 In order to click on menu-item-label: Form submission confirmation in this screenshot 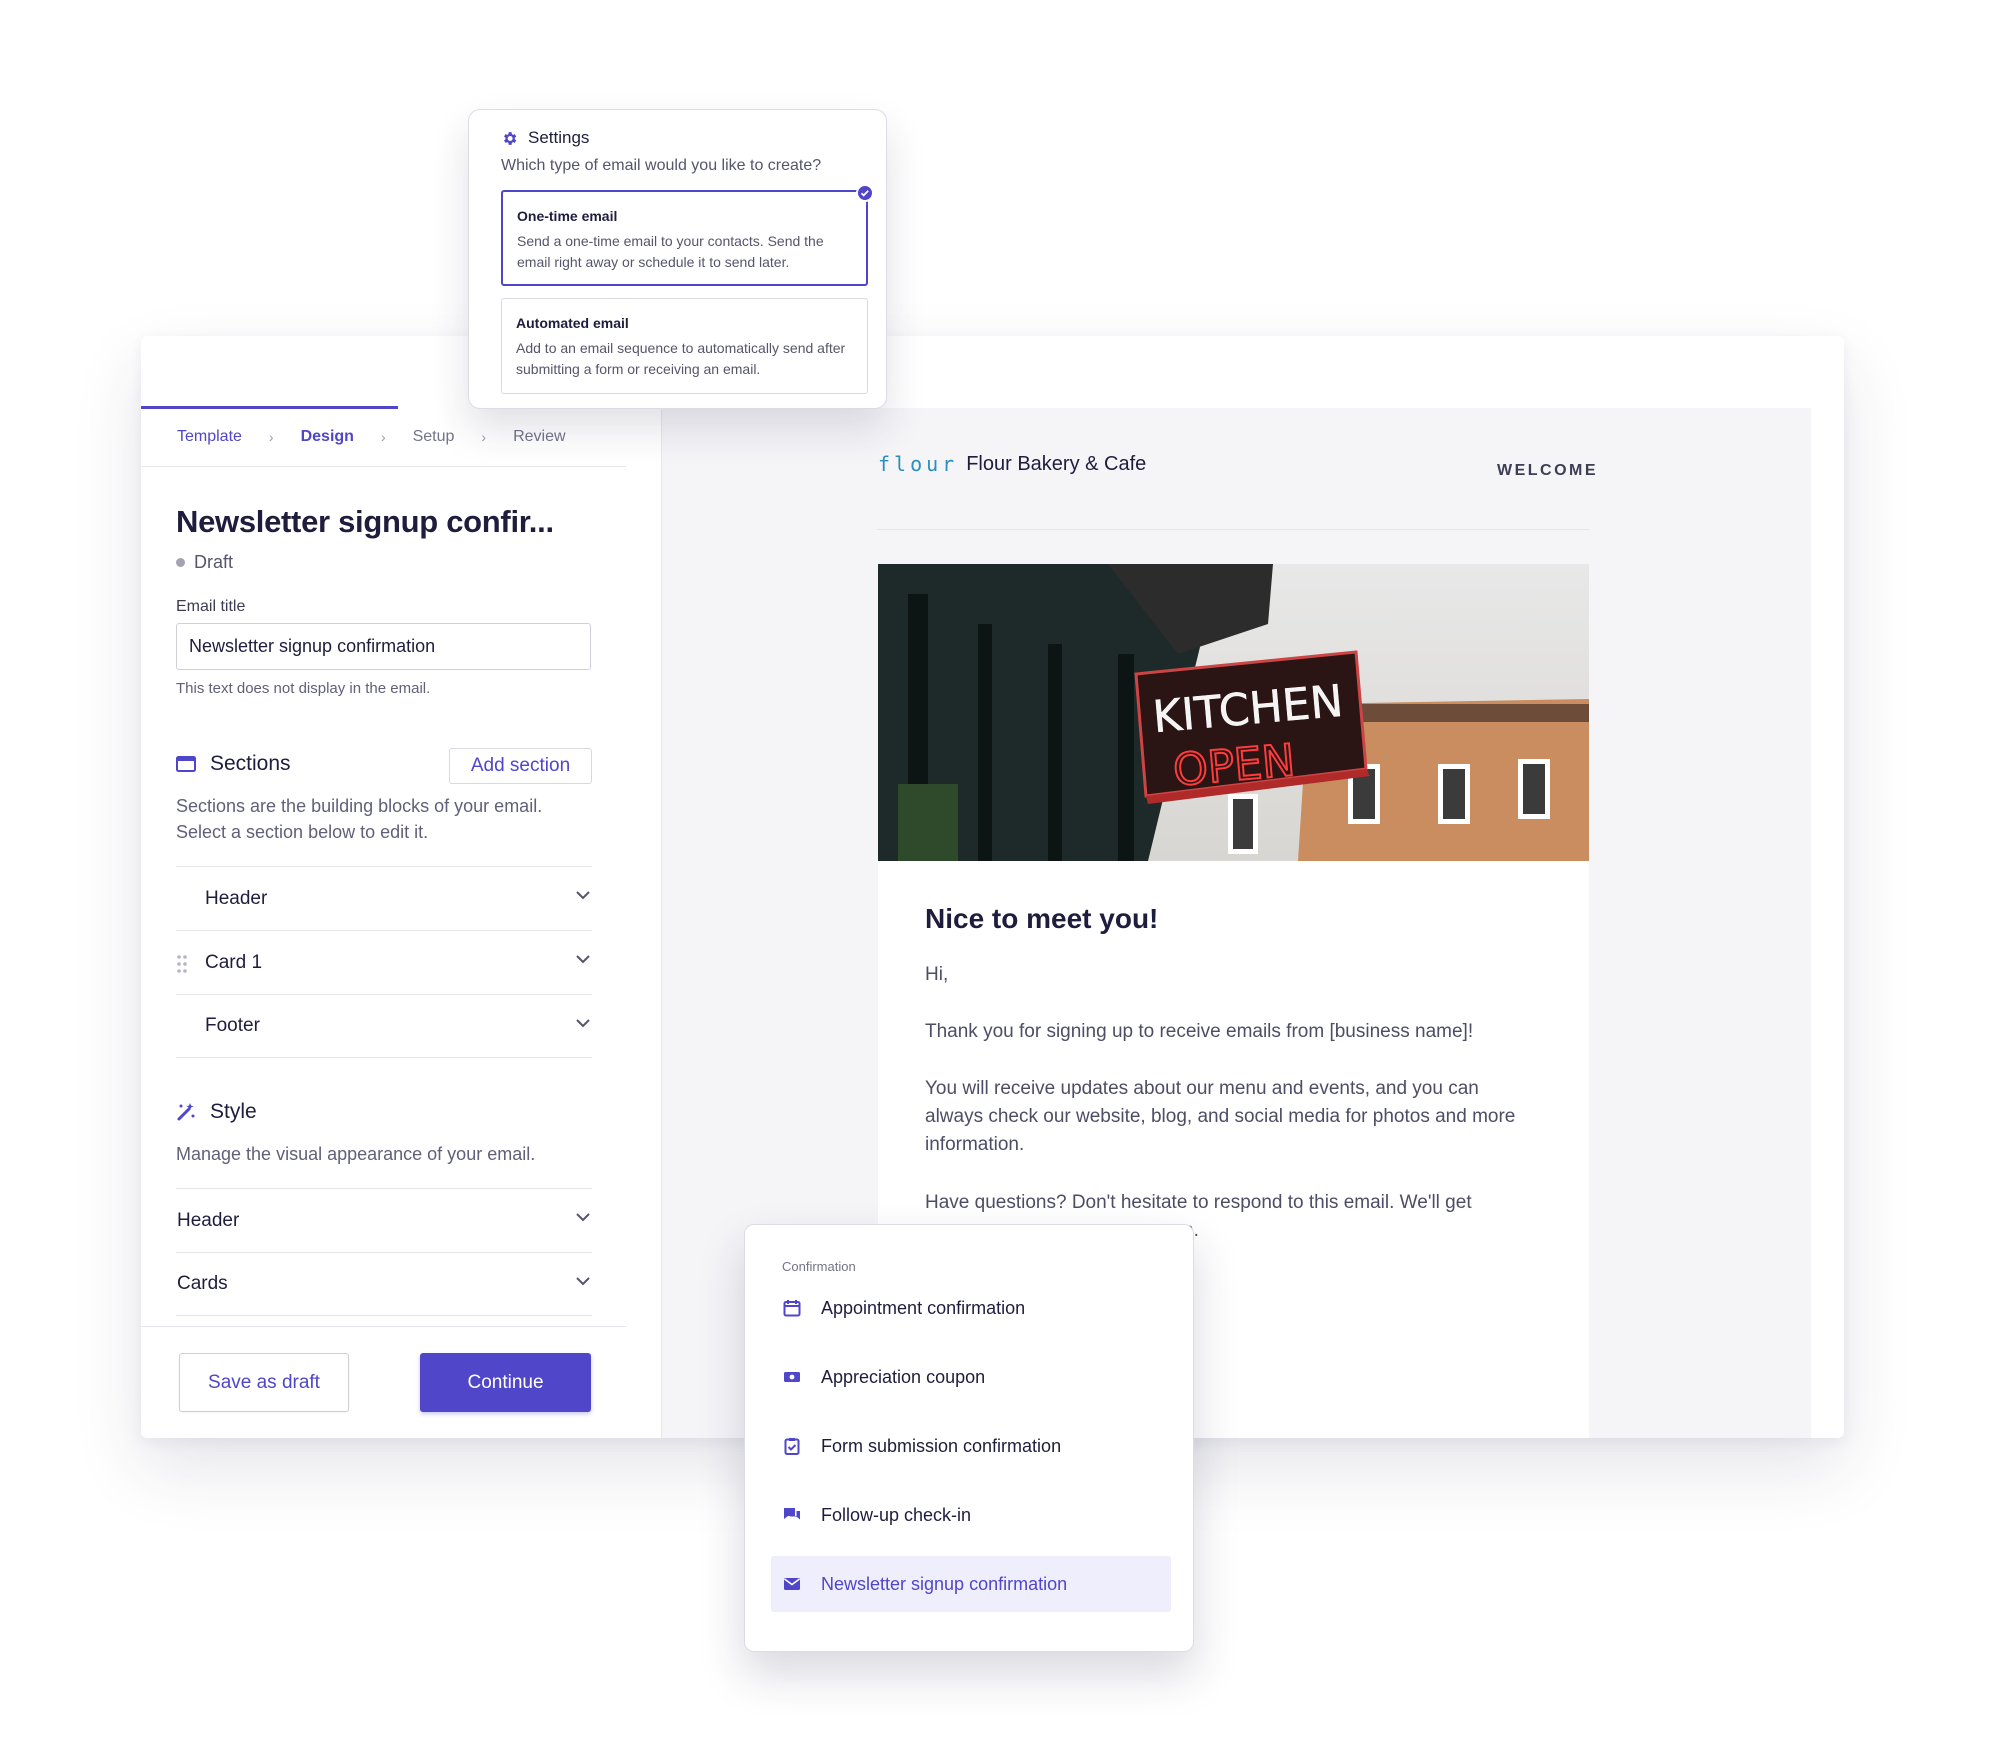, I will do `click(941, 1445)`.